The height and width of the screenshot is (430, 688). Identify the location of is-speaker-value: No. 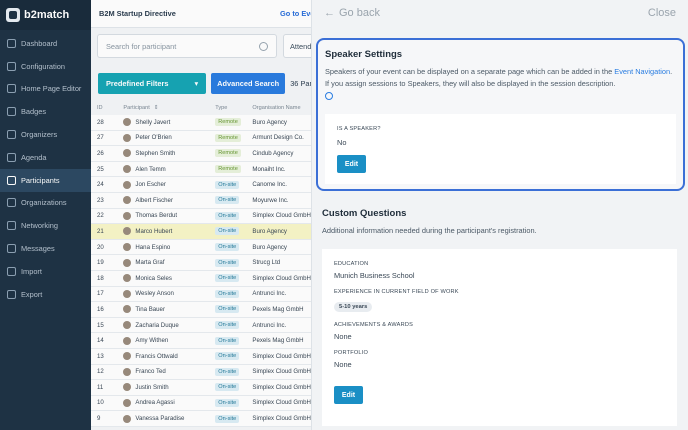
(342, 142).